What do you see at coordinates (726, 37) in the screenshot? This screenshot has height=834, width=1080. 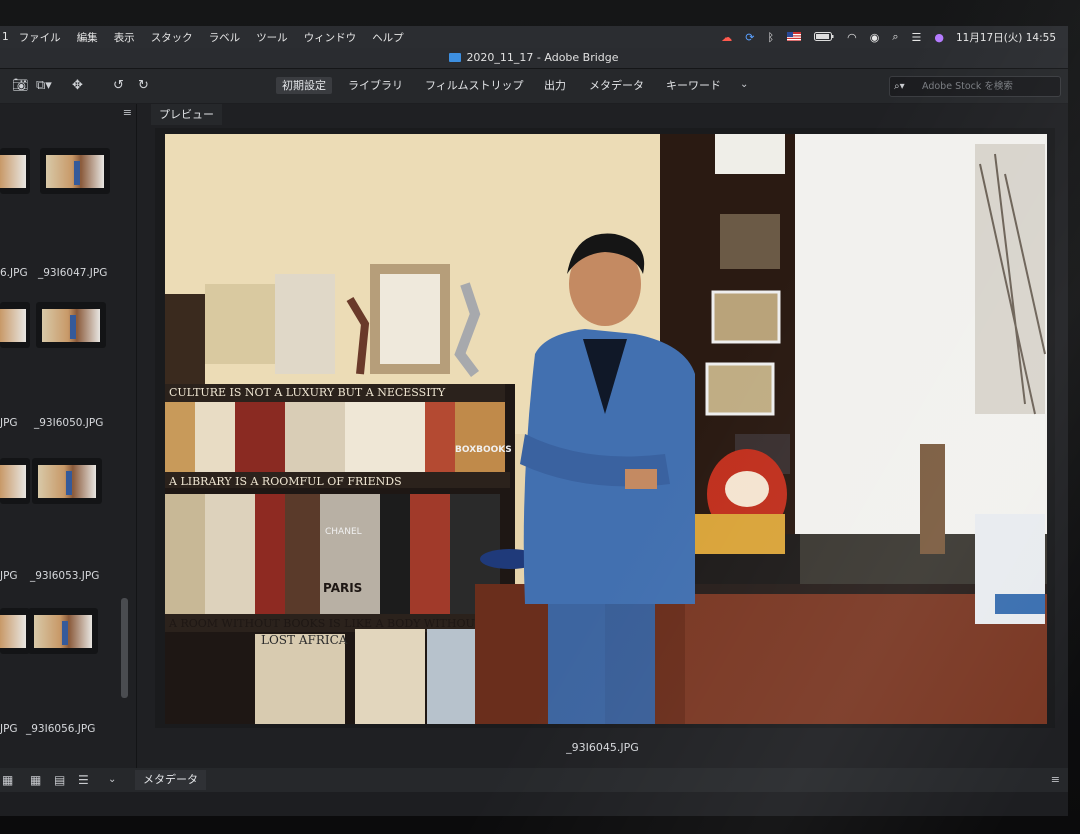 I see `creative-cloud-icon: ☁` at bounding box center [726, 37].